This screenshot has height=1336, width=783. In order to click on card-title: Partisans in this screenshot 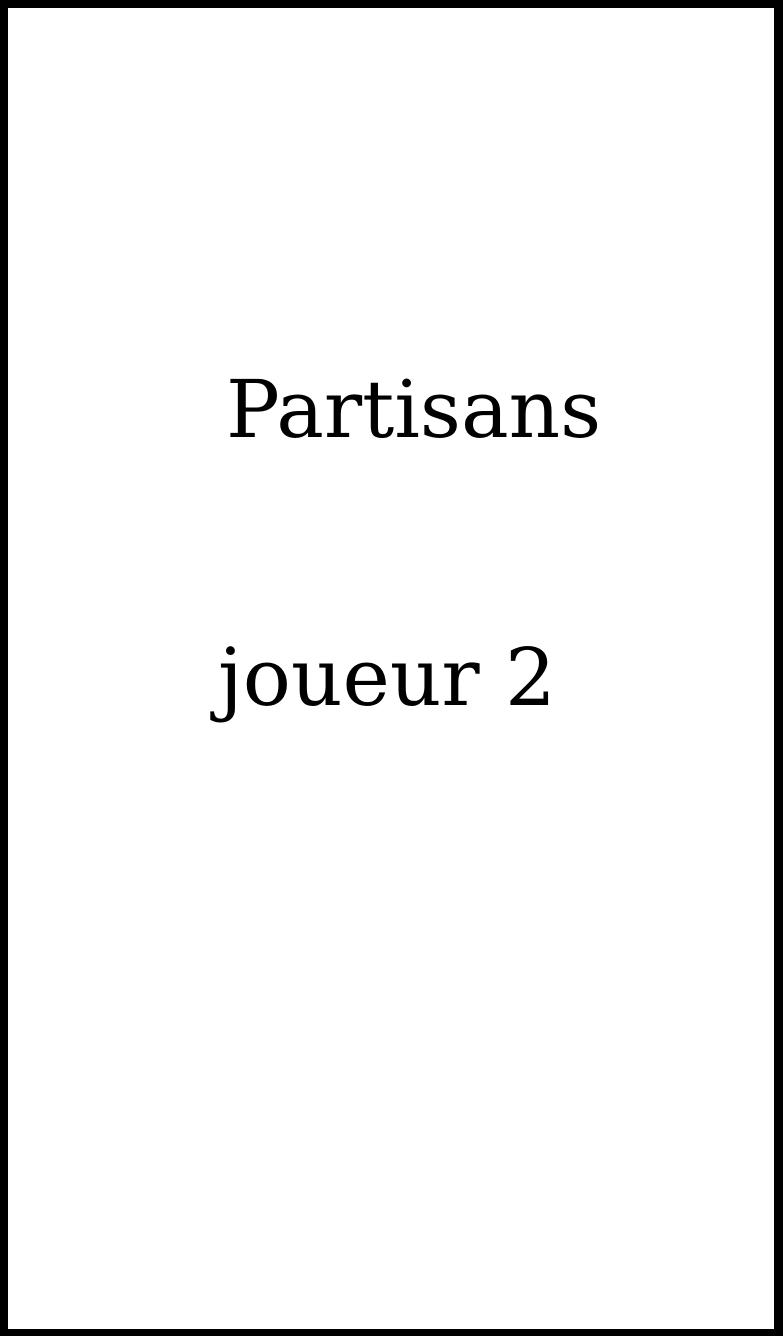, I will do `click(414, 409)`.